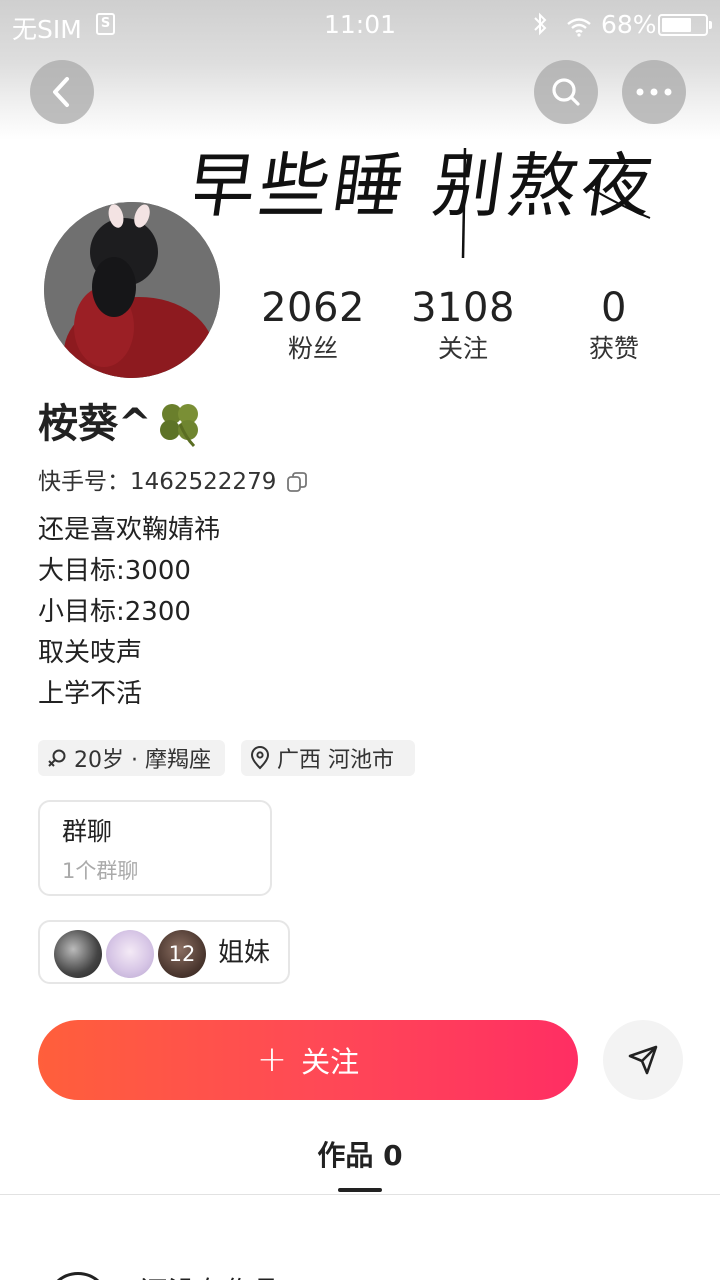 This screenshot has height=1280, width=720. What do you see at coordinates (360, 1156) in the screenshot?
I see `tab-works: 作品 0` at bounding box center [360, 1156].